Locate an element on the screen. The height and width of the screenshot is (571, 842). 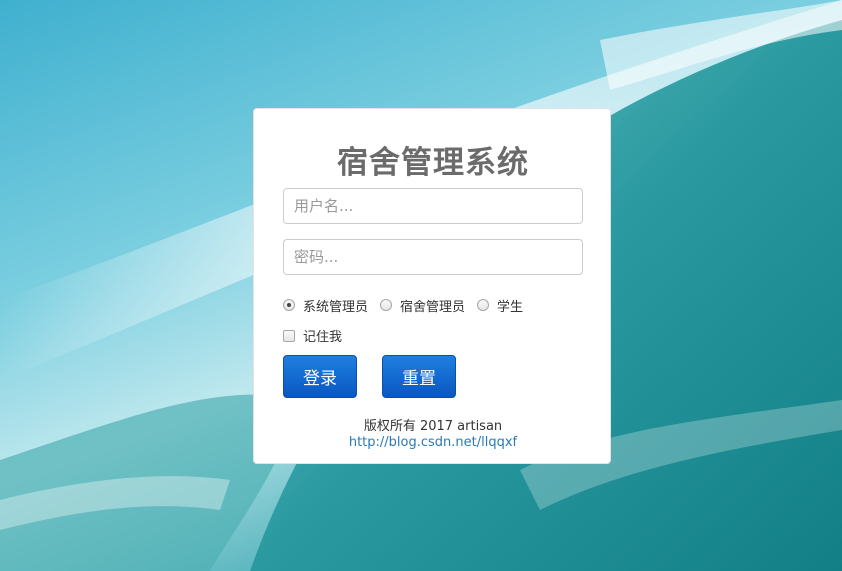
remember-me: 记住我 is located at coordinates (312, 335).